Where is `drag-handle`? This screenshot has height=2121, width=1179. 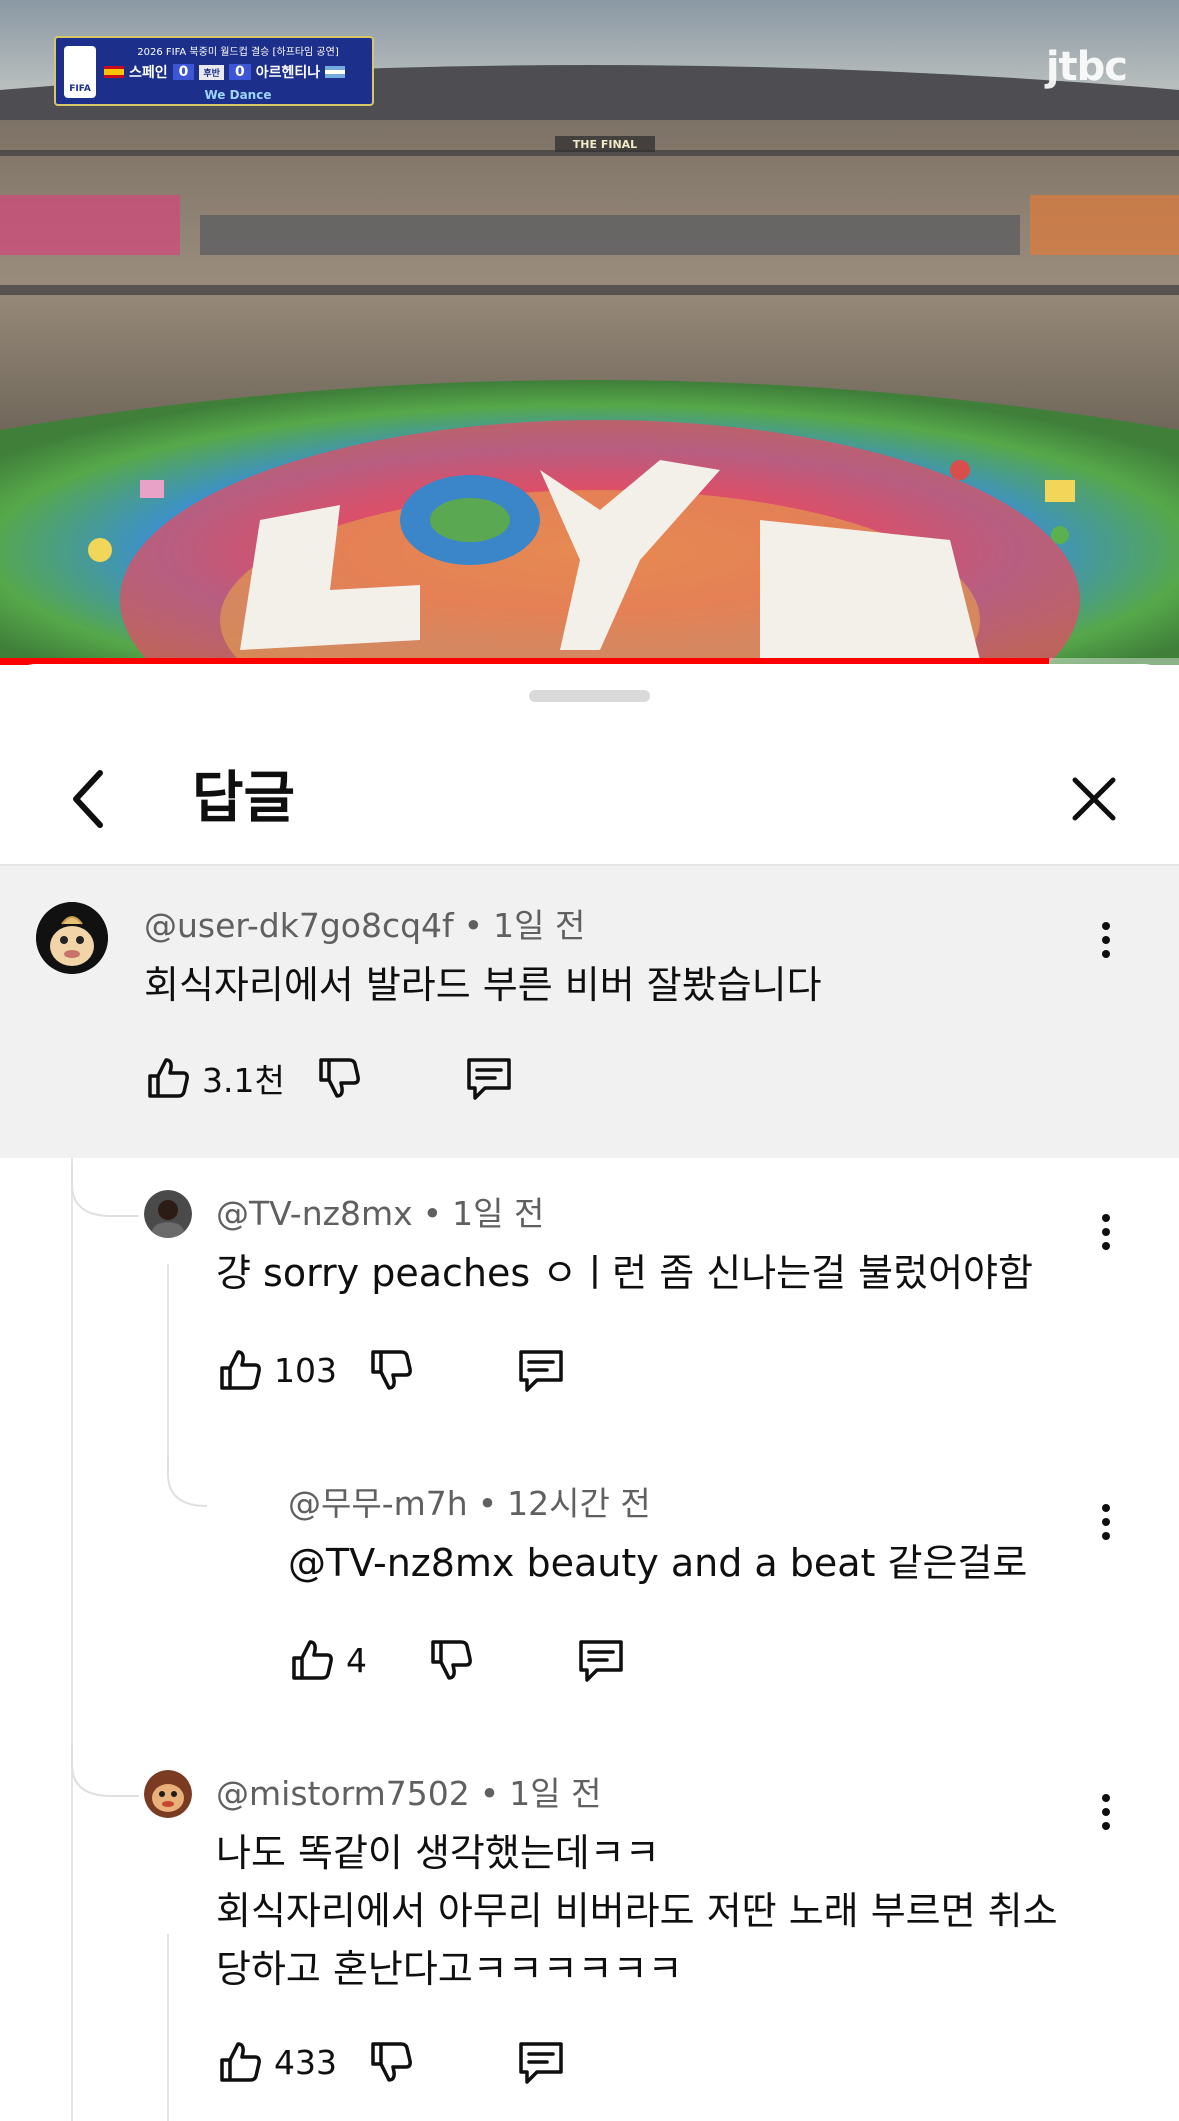 drag-handle is located at coordinates (589, 696).